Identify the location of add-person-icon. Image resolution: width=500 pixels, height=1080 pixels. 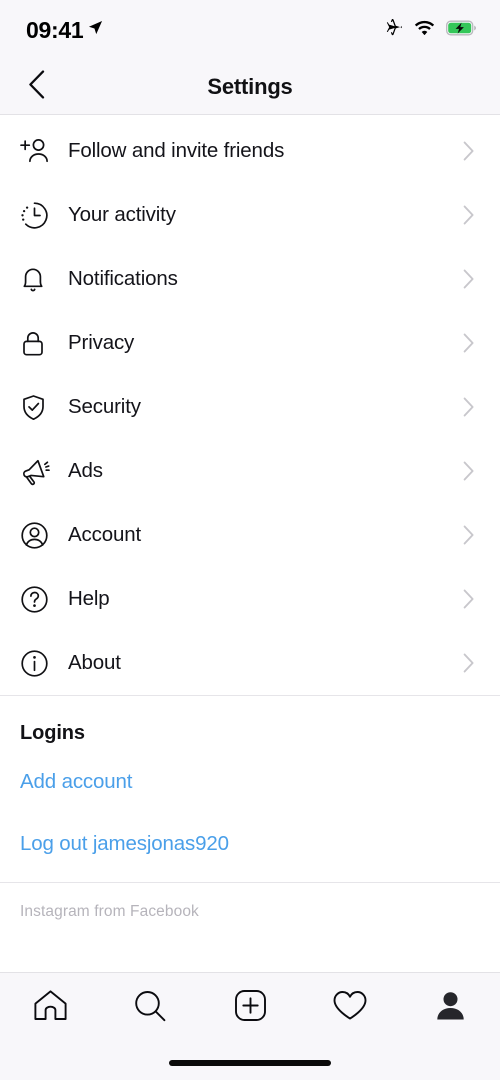
(37, 151).